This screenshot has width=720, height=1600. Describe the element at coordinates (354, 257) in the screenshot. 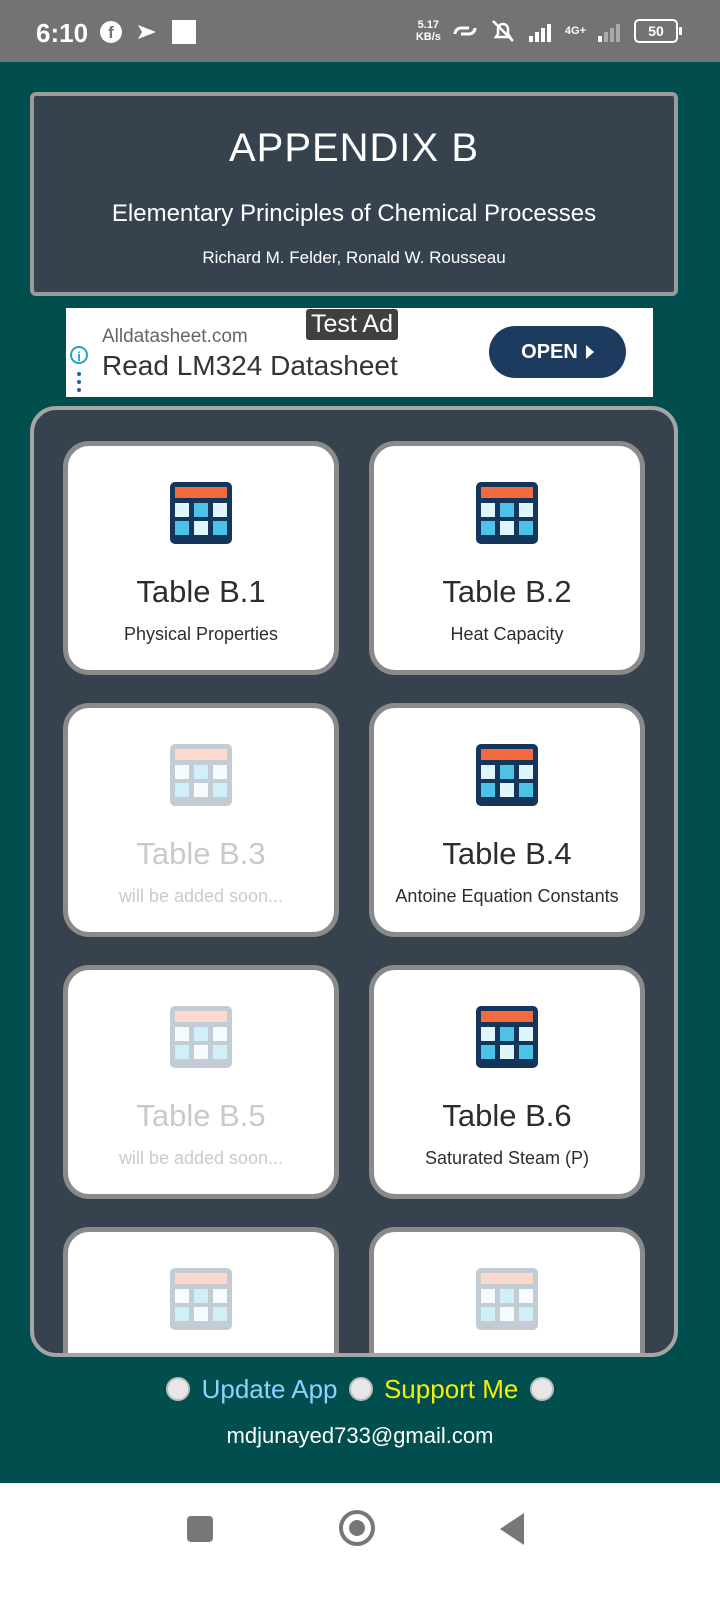

I see `book-authors: Richard M. Felder, Ronald W. Rousseau` at that location.